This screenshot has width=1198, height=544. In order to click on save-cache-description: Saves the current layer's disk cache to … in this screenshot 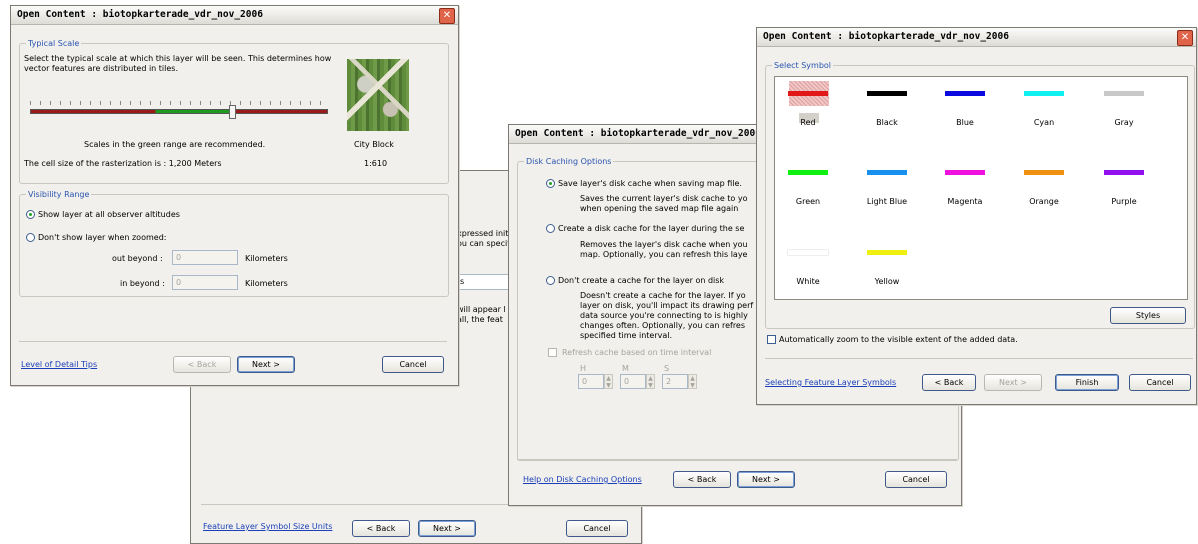, I will do `click(664, 203)`.